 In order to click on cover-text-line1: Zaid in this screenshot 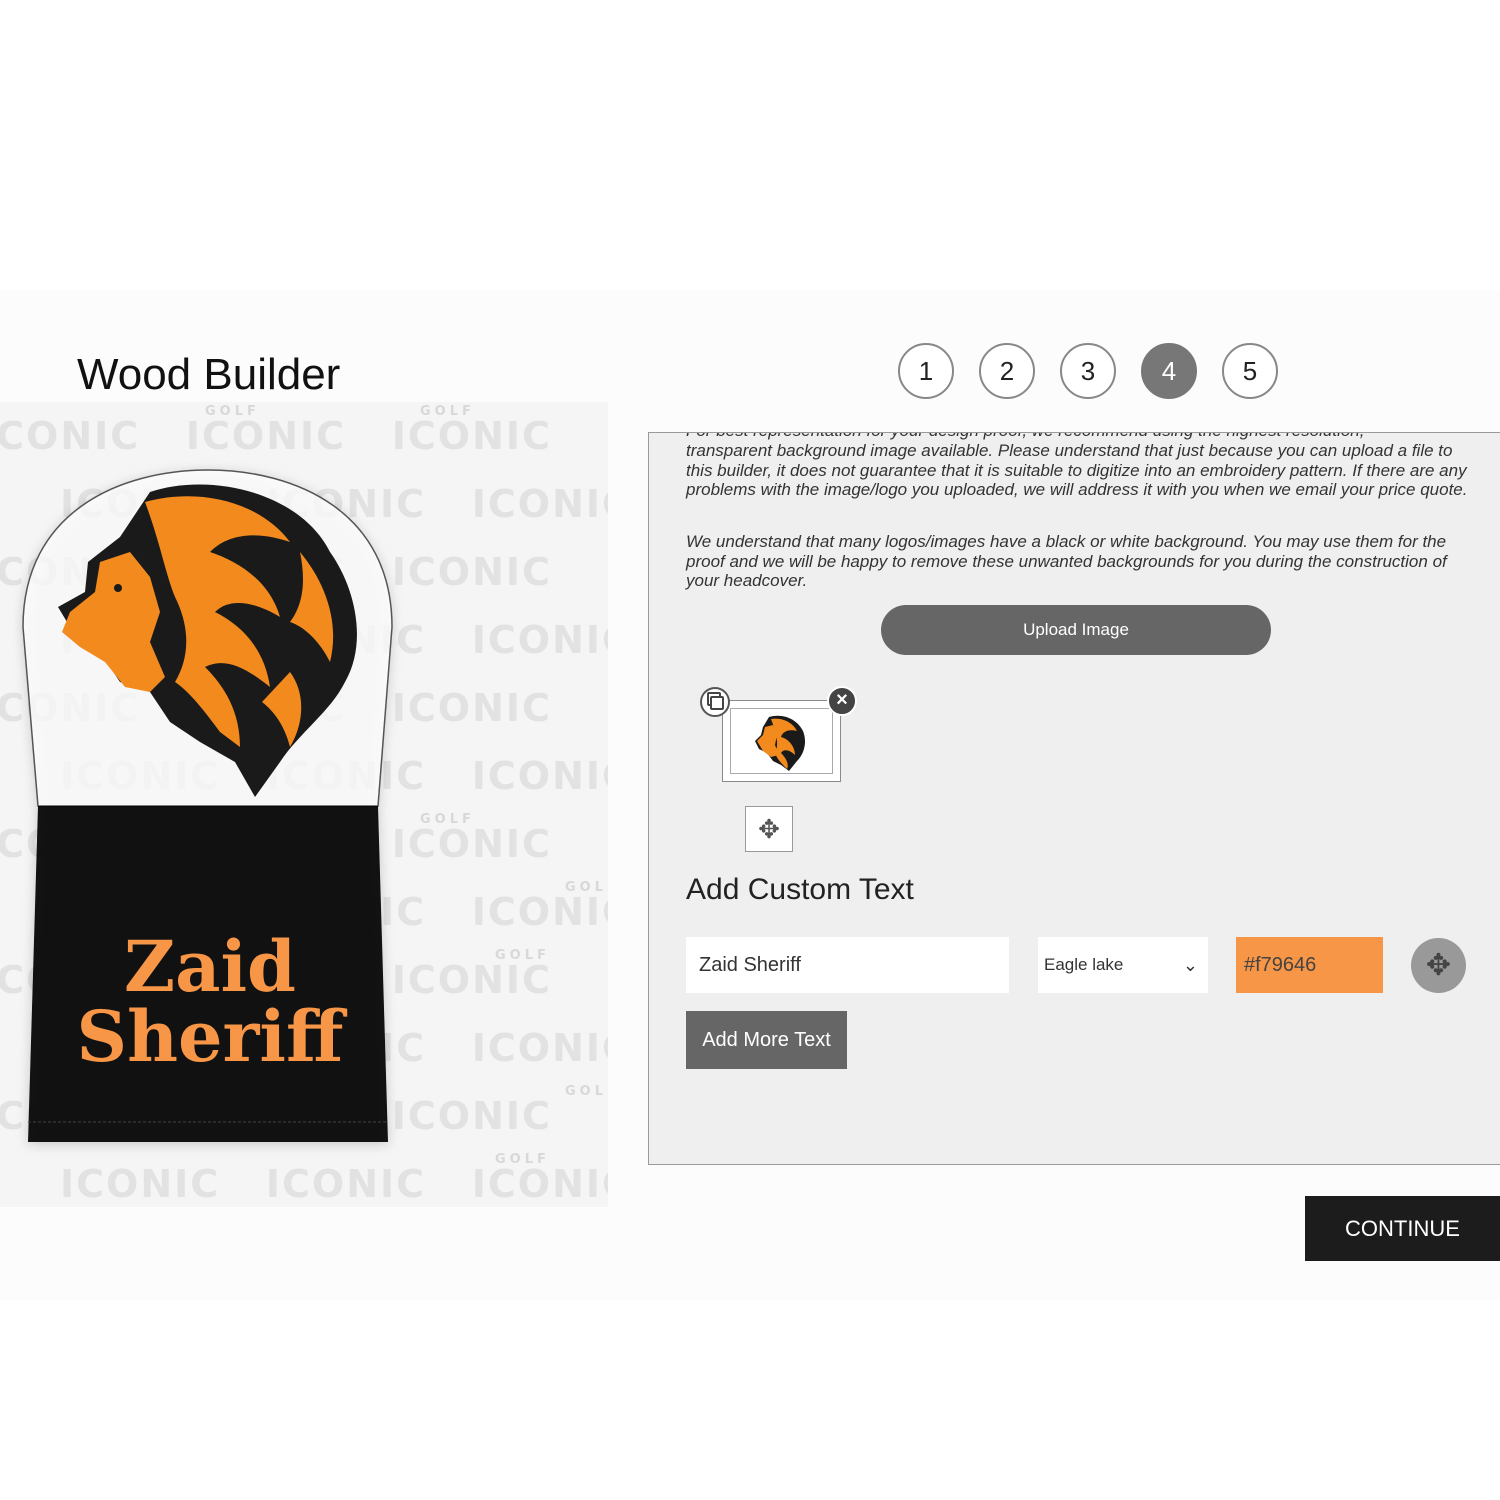, I will do `click(210, 966)`.